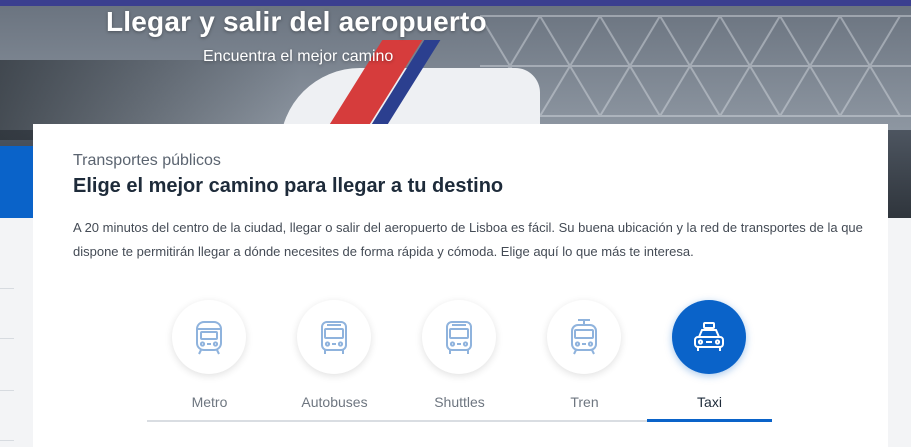 The image size is (911, 447). I want to click on tab-tren: Tren, so click(584, 361).